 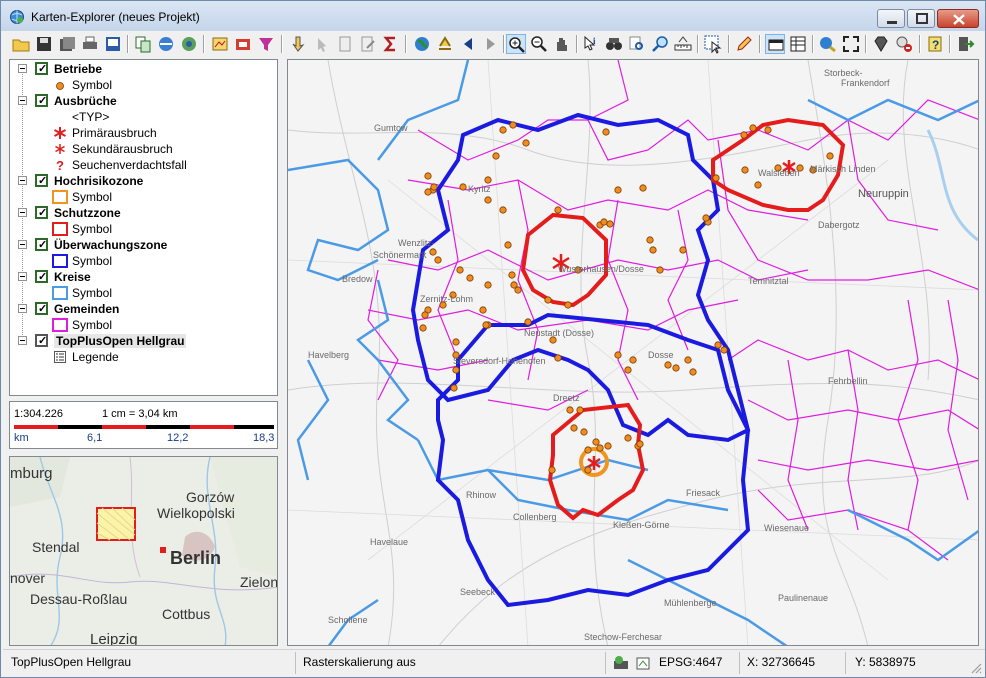 I want to click on place-label: Havelaue, so click(x=389, y=542).